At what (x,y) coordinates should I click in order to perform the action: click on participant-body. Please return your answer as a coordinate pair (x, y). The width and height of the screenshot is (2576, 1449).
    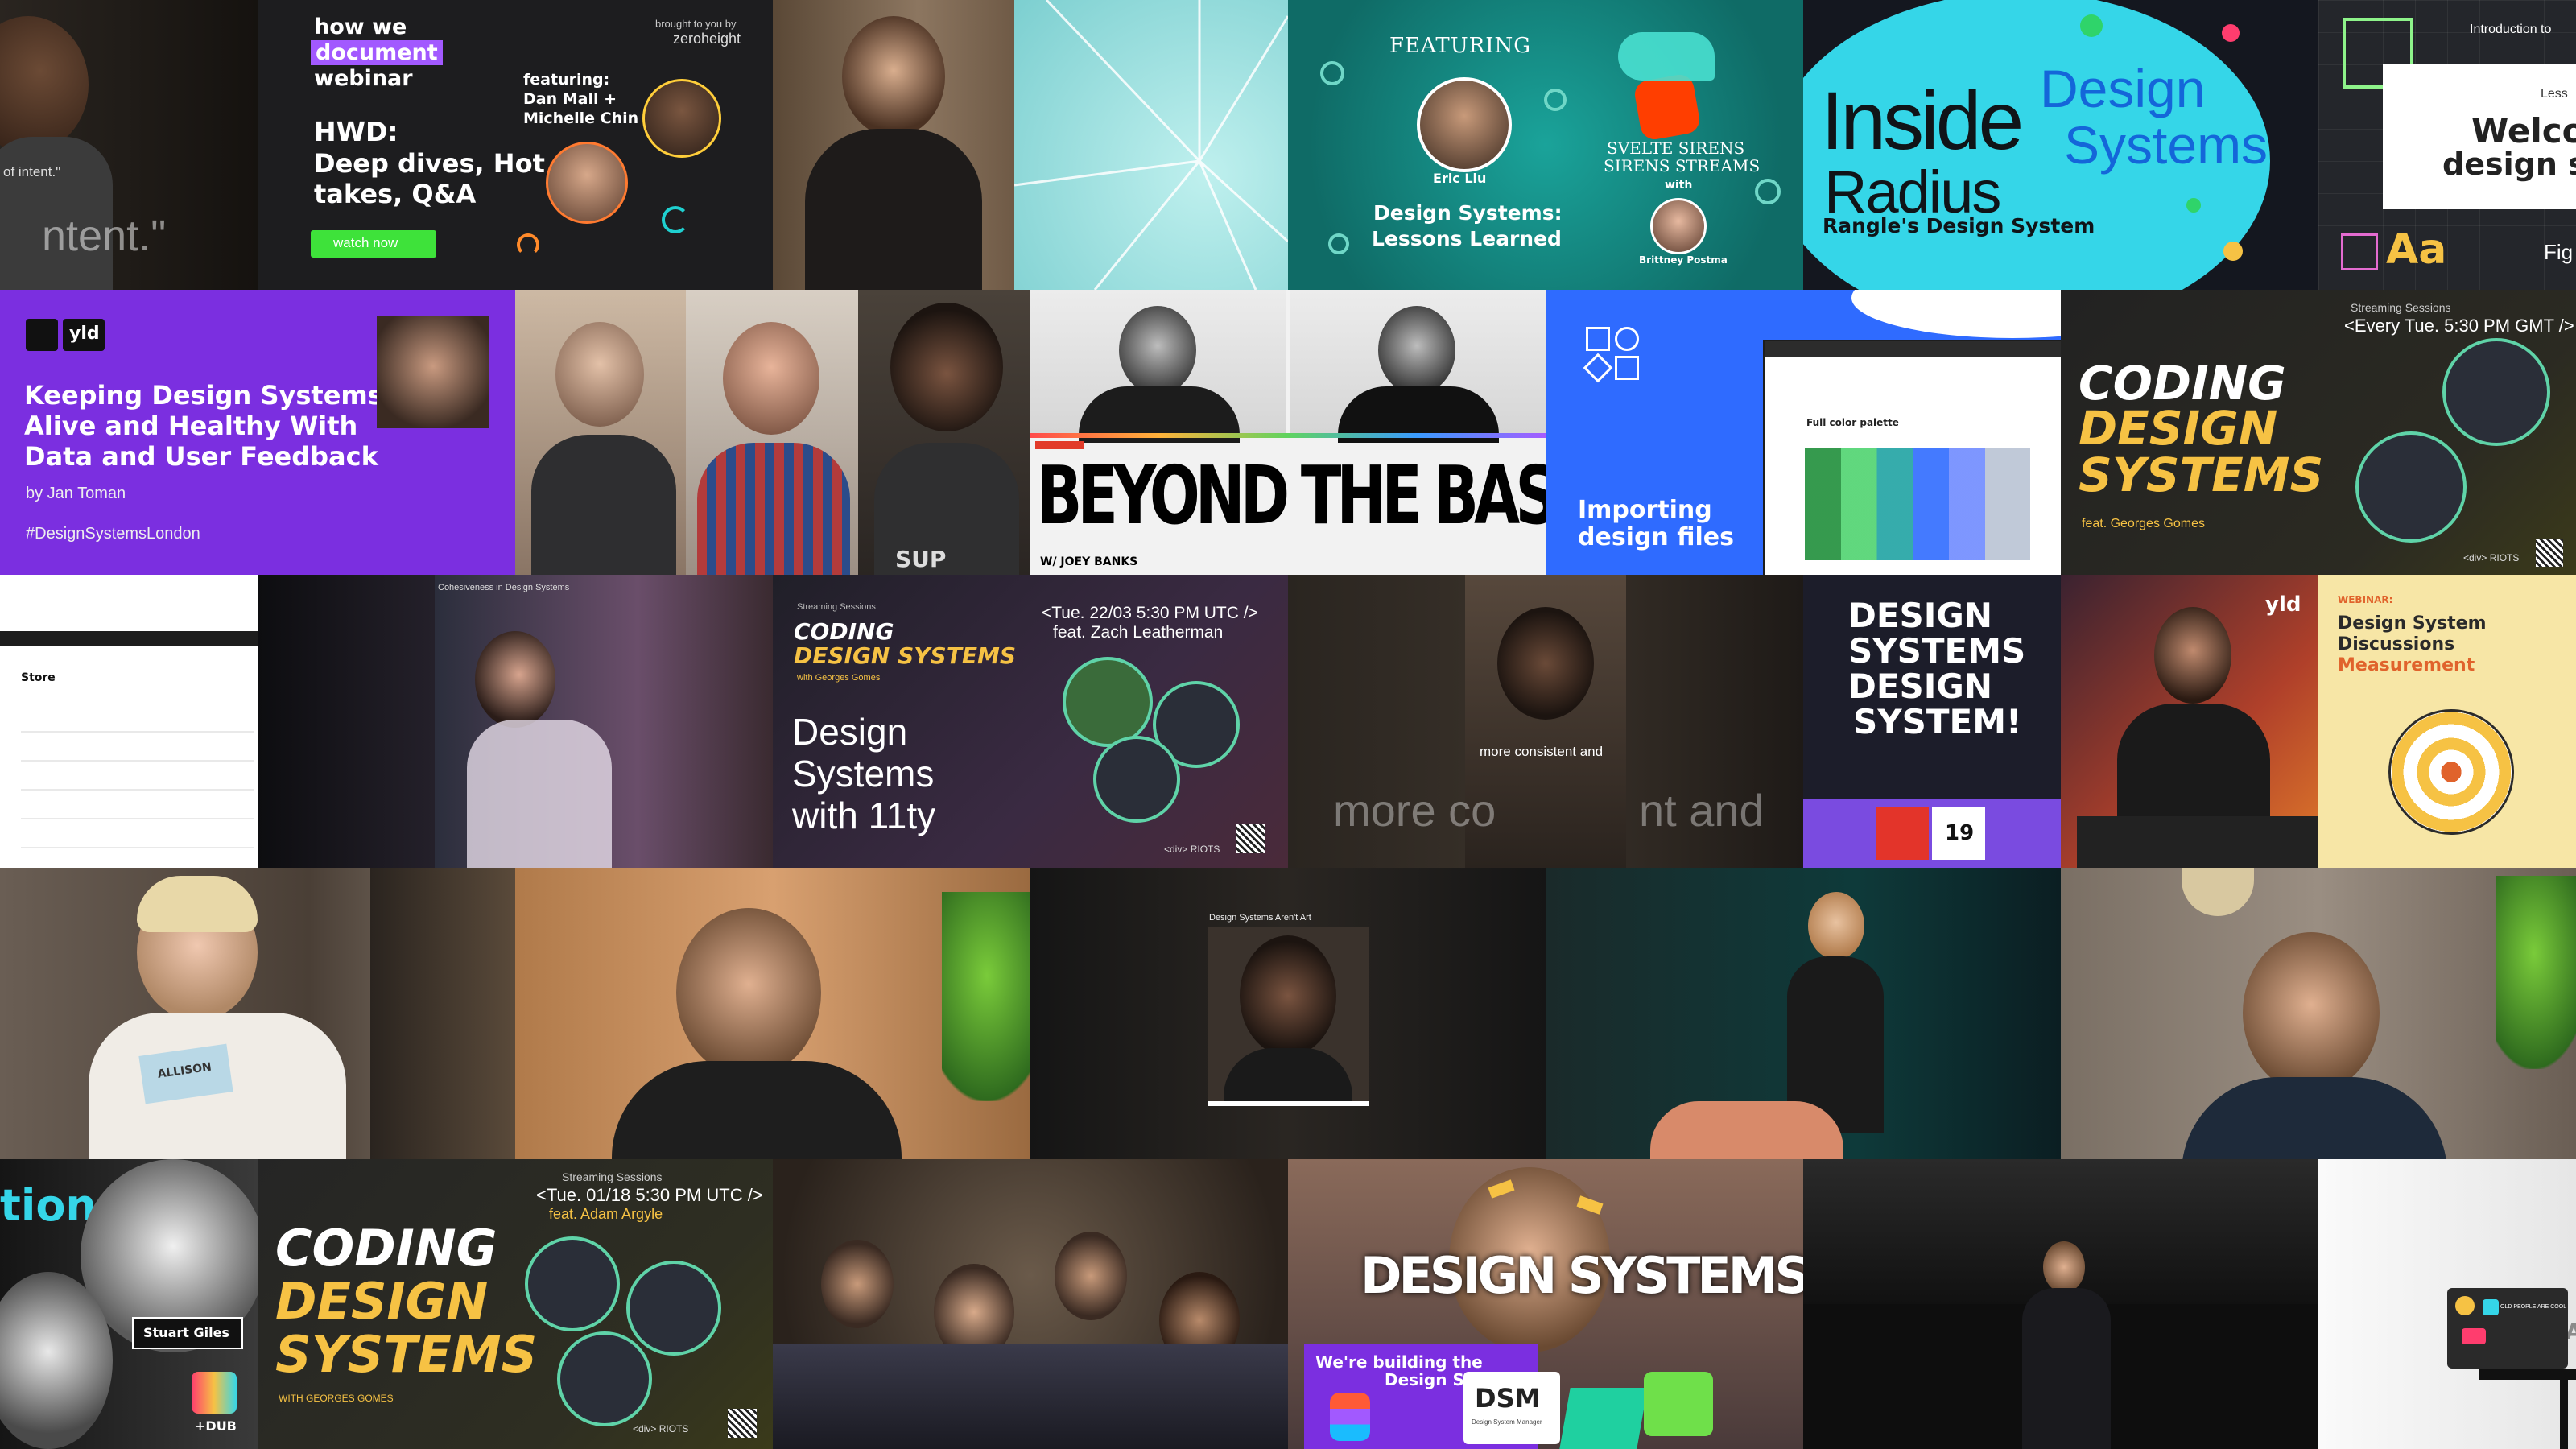
    Looking at the image, I should click on (603, 505).